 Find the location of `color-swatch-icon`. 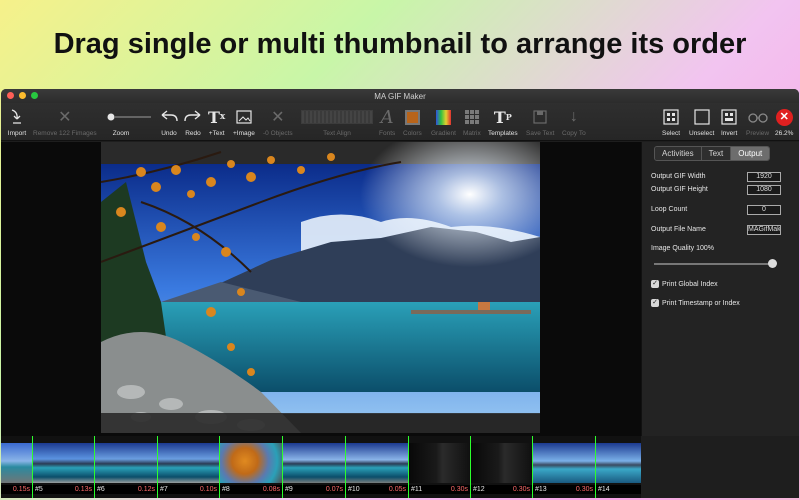

color-swatch-icon is located at coordinates (412, 117).